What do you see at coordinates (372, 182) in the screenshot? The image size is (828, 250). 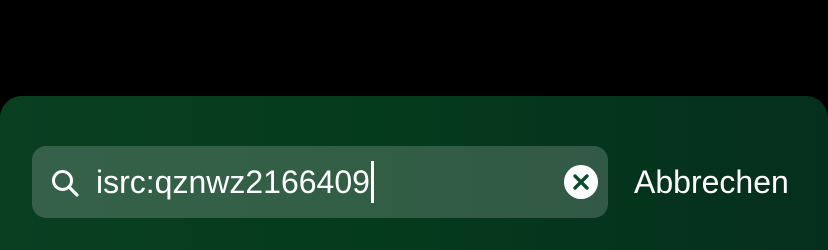 I see `text-caret` at bounding box center [372, 182].